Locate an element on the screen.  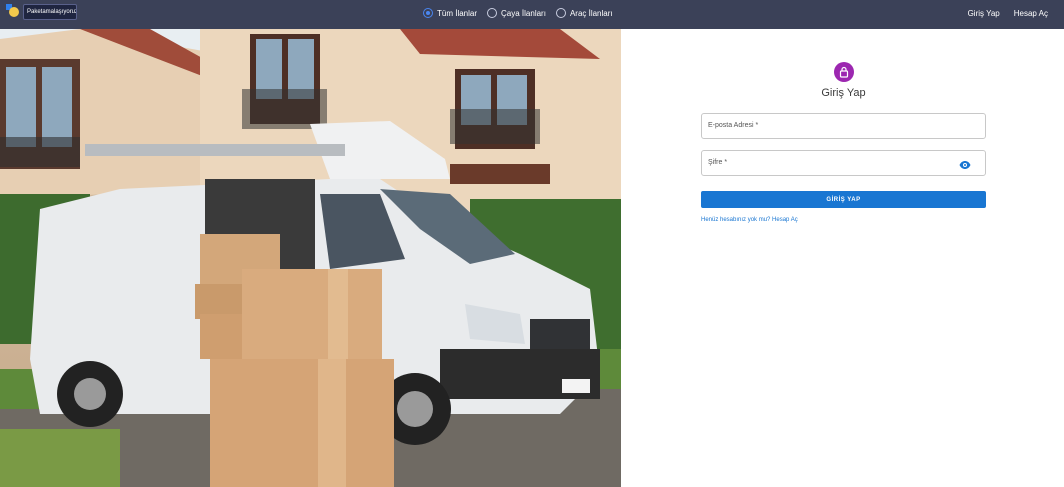
filter-load-listings: Çaya İlanları is located at coordinates (516, 13).